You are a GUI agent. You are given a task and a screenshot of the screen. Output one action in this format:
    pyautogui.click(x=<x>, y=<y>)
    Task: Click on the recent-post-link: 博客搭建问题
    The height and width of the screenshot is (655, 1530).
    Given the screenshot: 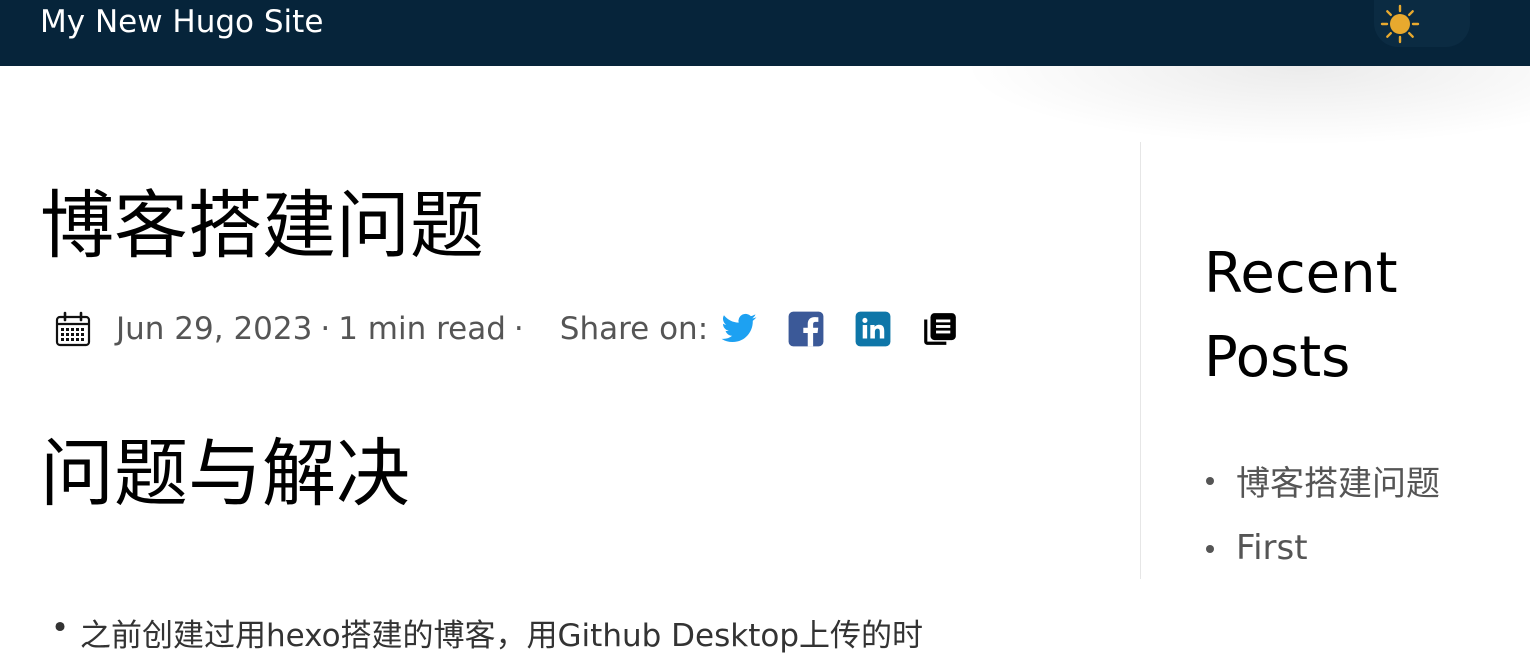 What is the action you would take?
    pyautogui.click(x=1338, y=480)
    